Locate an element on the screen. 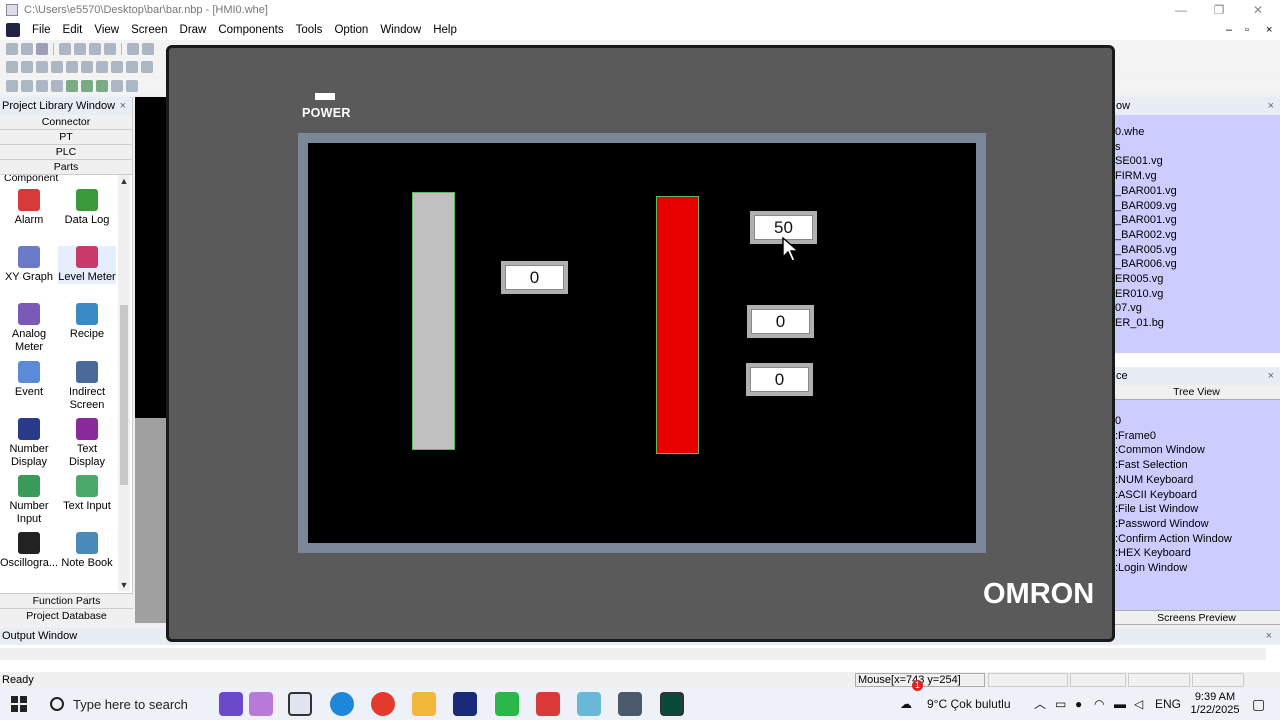 Image resolution: width=1280 pixels, height=720 pixels. redo-icon is located at coordinates (148, 49).